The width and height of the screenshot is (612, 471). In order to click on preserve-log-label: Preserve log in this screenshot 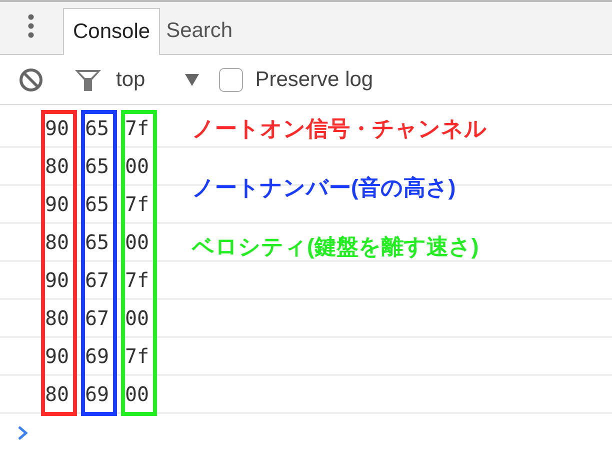, I will do `click(314, 79)`.